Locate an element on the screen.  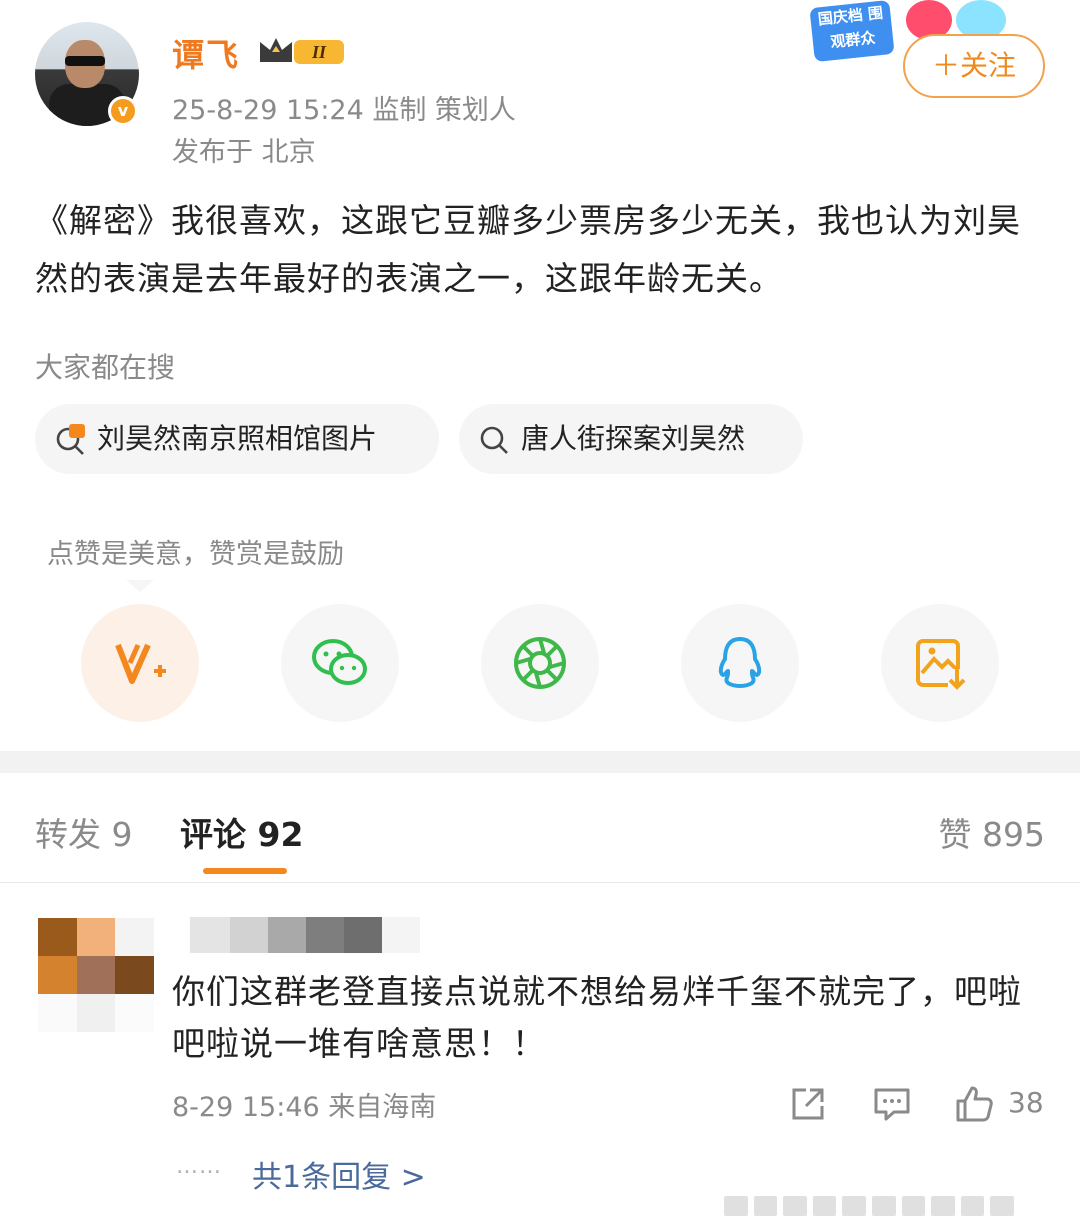
moments-icon is located at coordinates (540, 663).